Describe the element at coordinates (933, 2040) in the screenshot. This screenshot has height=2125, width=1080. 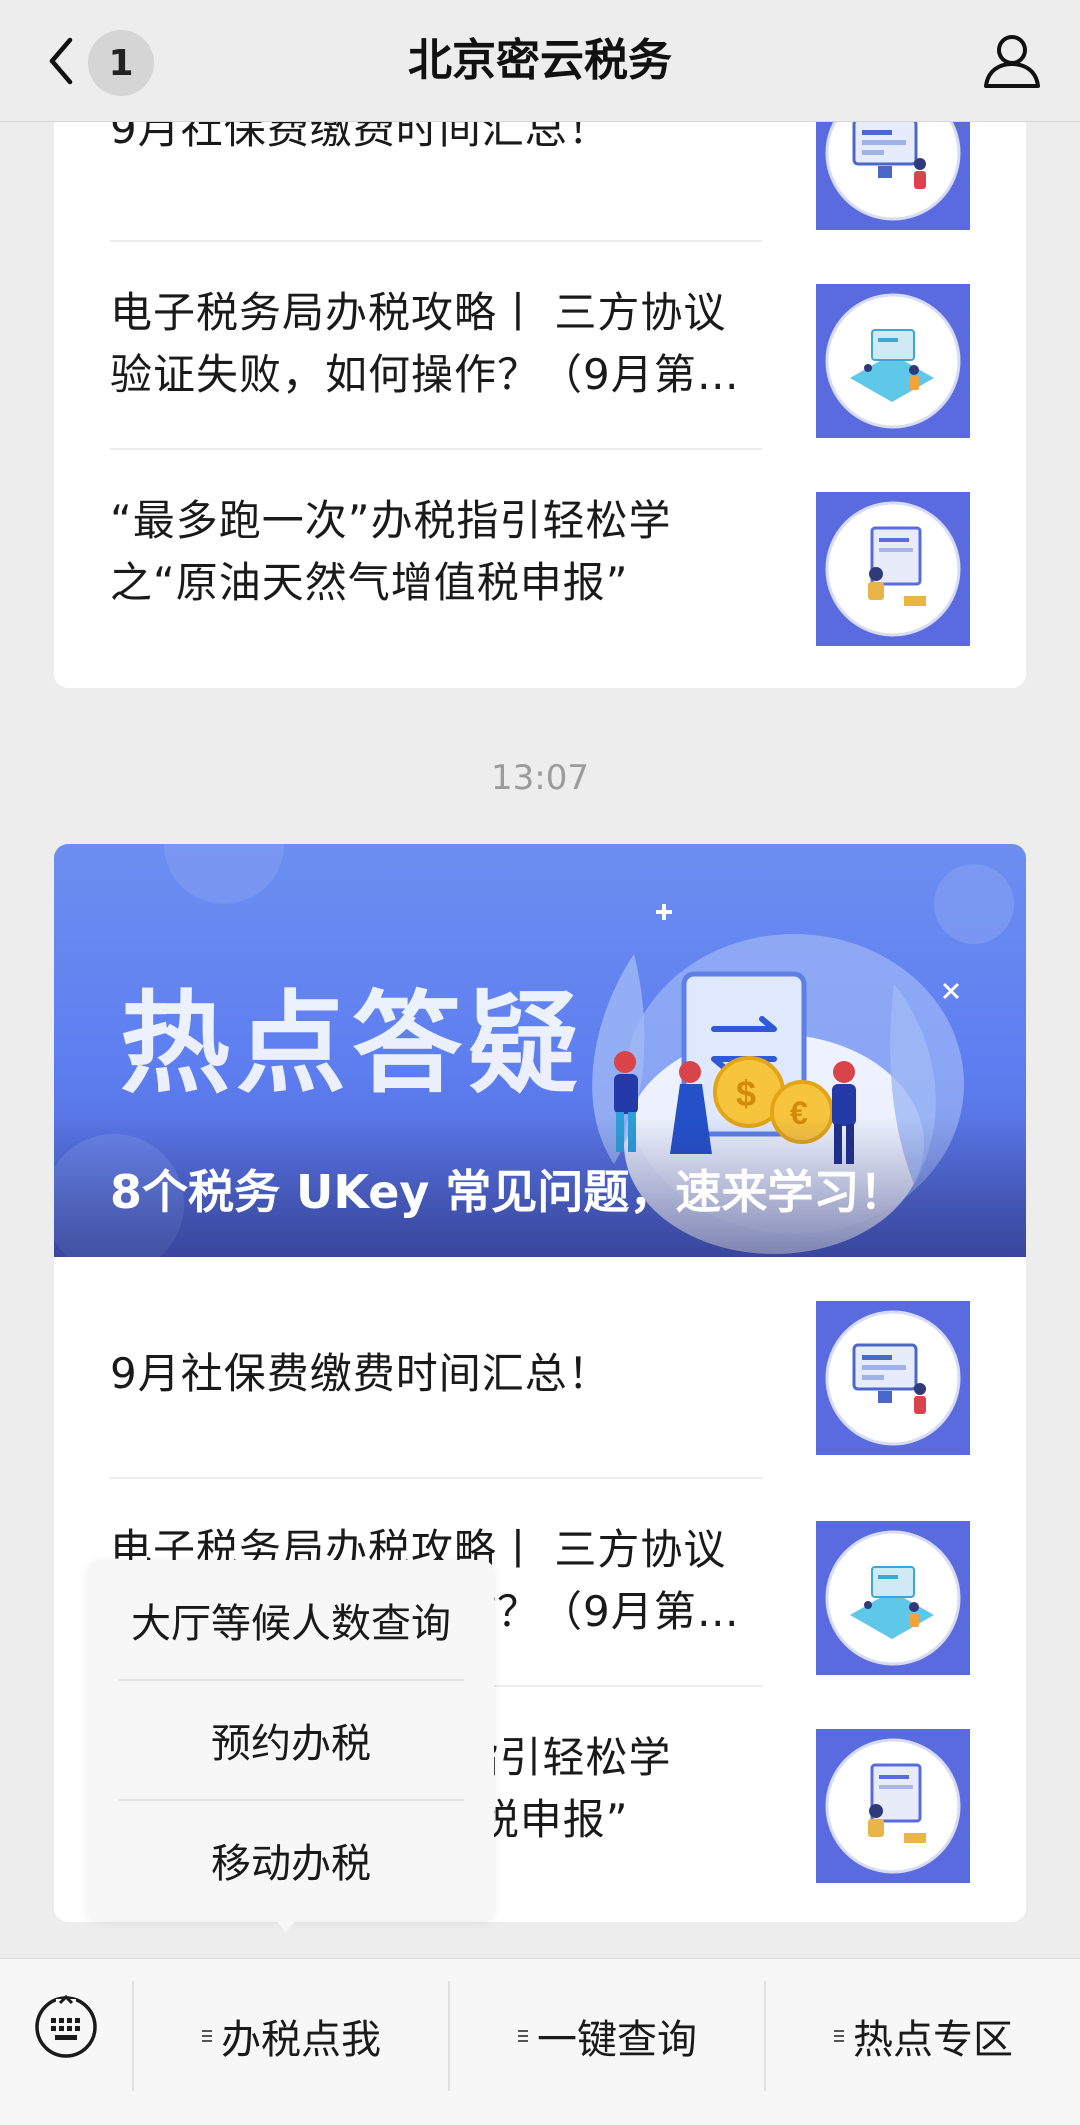
I see `menu-button-label: 热点专区` at that location.